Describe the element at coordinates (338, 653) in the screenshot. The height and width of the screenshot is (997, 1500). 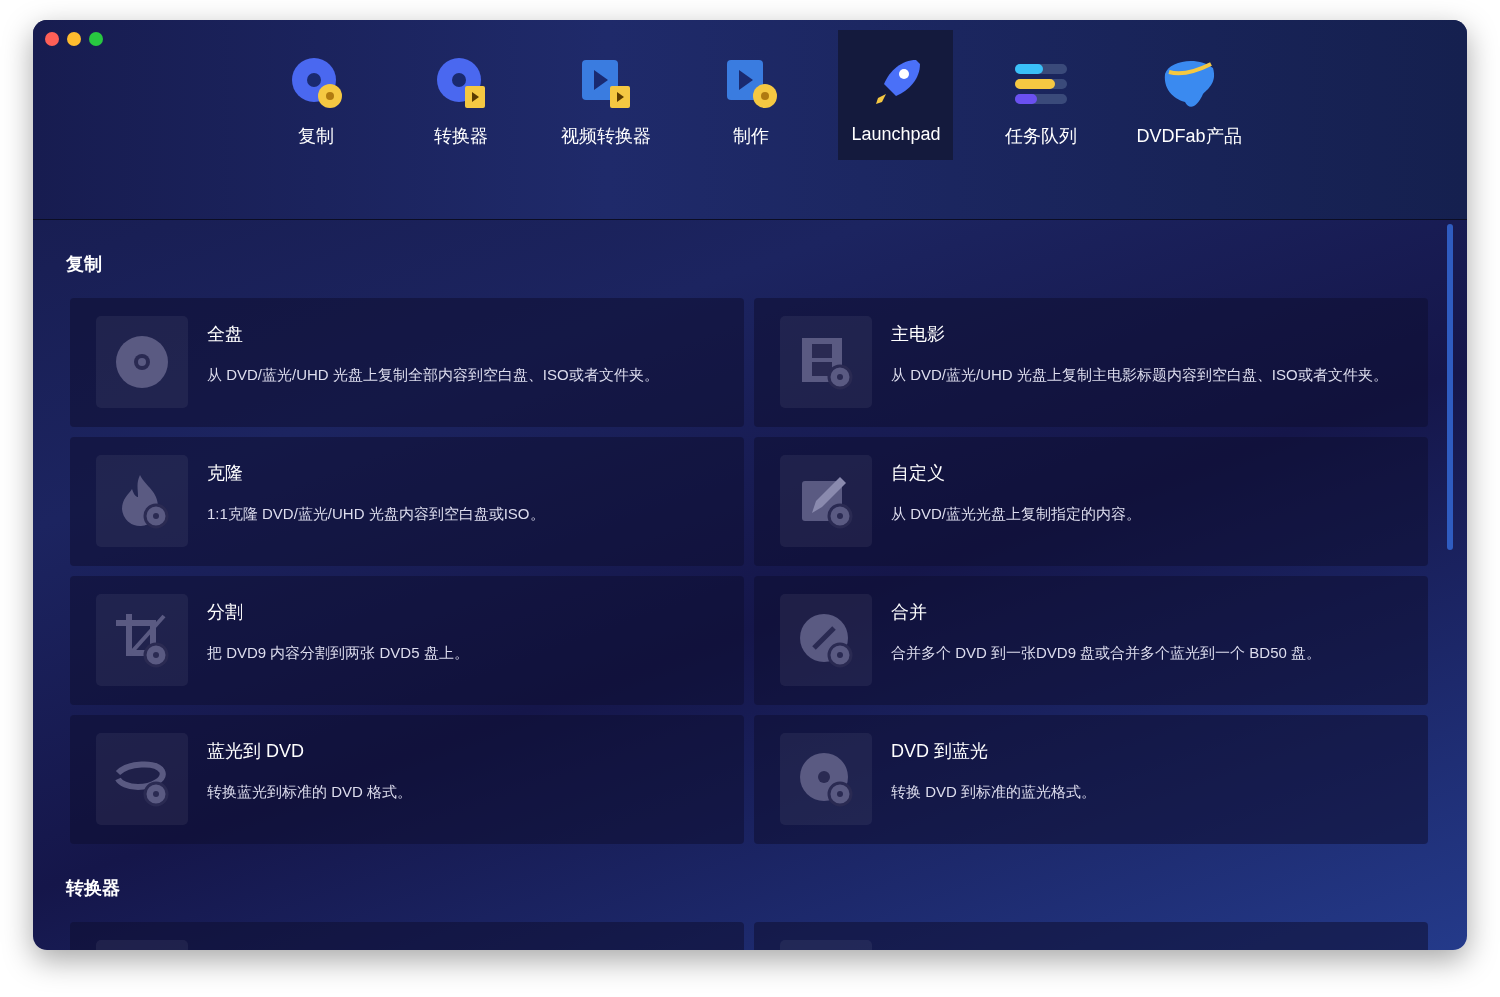
I see `card-description: 把 DVD9 内容分割到两张 DVD5 盘上。` at that location.